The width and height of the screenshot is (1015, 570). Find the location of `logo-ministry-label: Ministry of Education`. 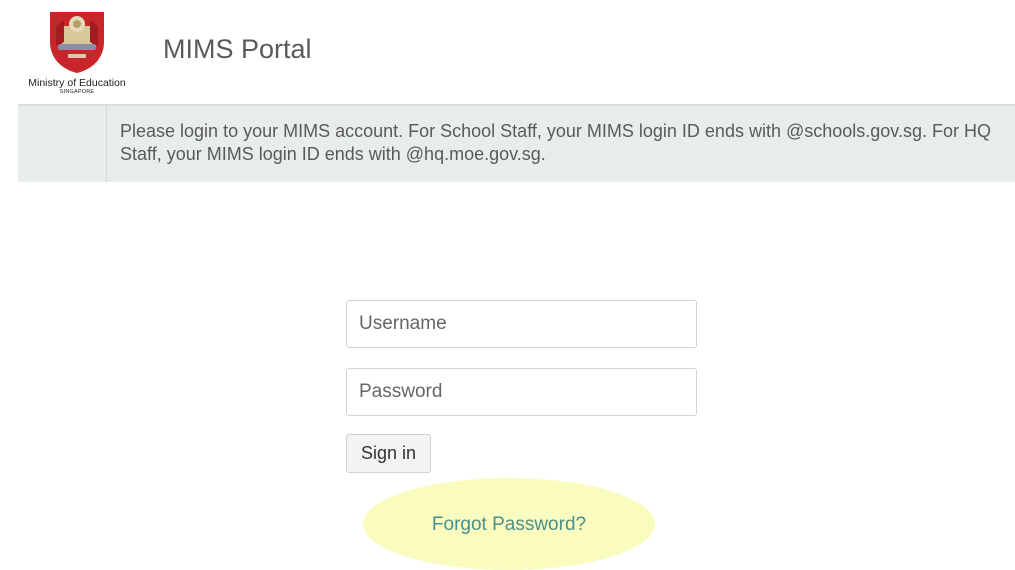

logo-ministry-label: Ministry of Education is located at coordinates (77, 83).